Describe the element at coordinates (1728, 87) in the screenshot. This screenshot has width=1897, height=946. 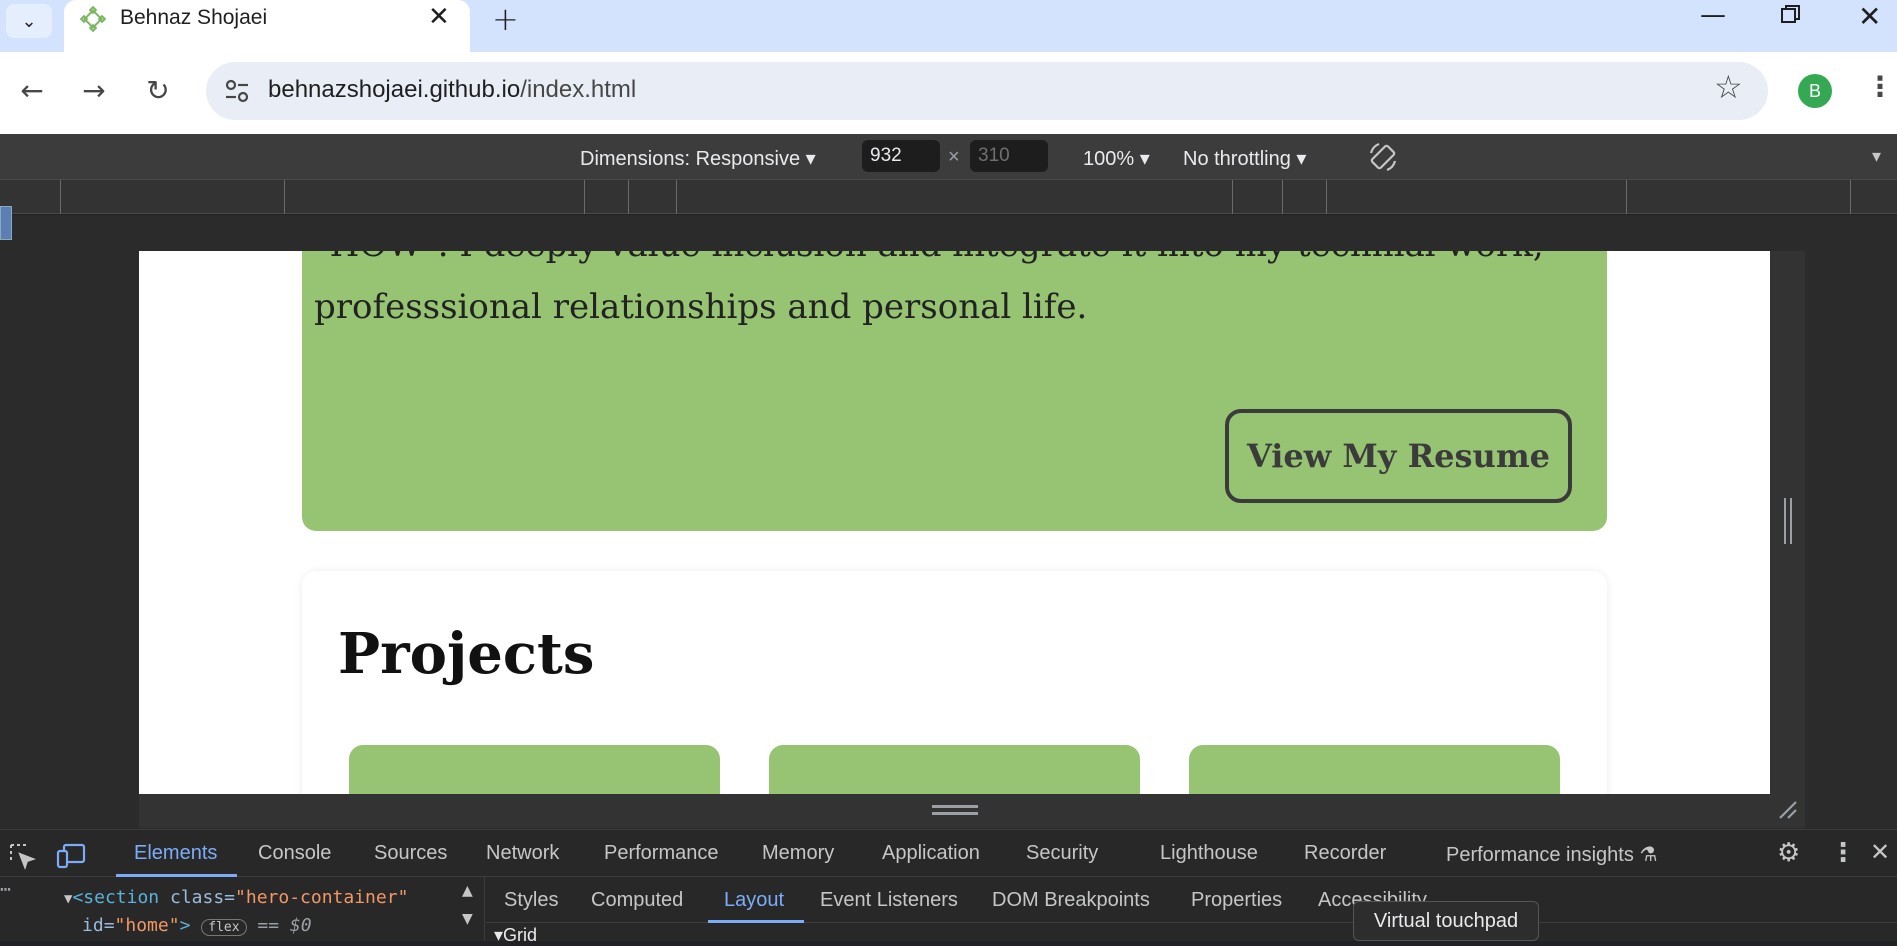
I see `bookmark-star-icon: ☆` at that location.